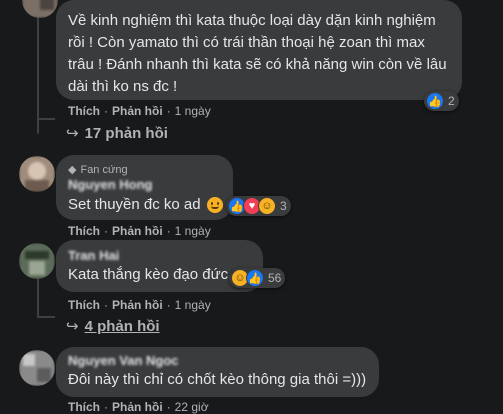  What do you see at coordinates (126, 133) in the screenshot?
I see `replies-count-label: 17 phản hồi` at bounding box center [126, 133].